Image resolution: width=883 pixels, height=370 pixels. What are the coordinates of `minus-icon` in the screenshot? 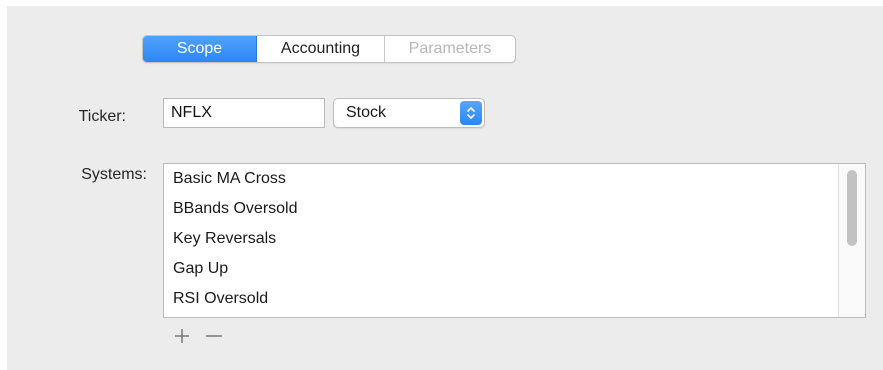 It's located at (214, 336).